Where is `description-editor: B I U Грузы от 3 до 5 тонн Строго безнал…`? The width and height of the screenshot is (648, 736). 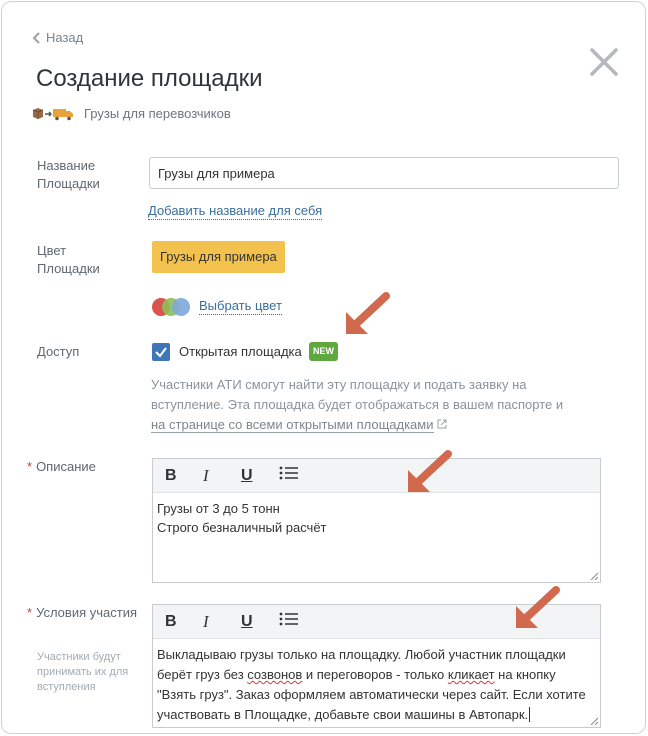
description-editor: B I U Грузы от 3 до 5 тонн Строго безнал… is located at coordinates (376, 520).